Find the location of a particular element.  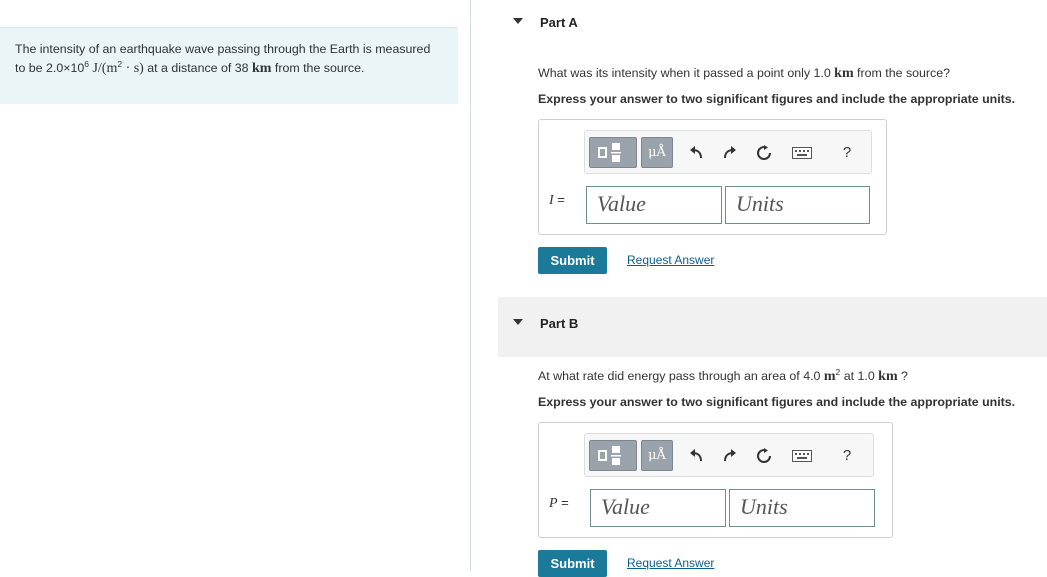

part-a-value-input: Value is located at coordinates (654, 205).